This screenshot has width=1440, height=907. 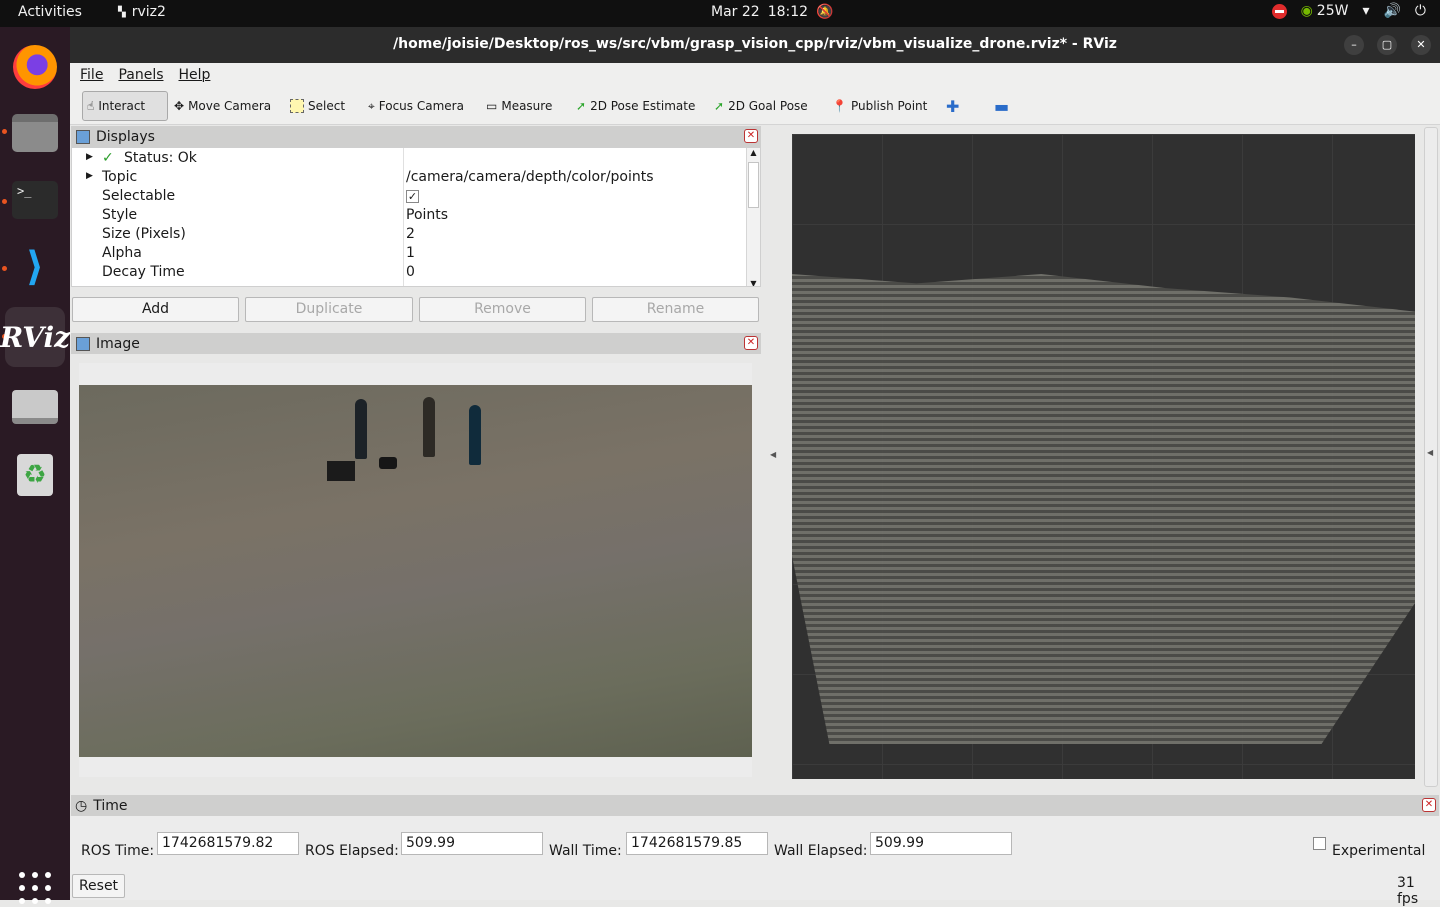 I want to click on duplicate-display-button: Duplicate, so click(x=329, y=309).